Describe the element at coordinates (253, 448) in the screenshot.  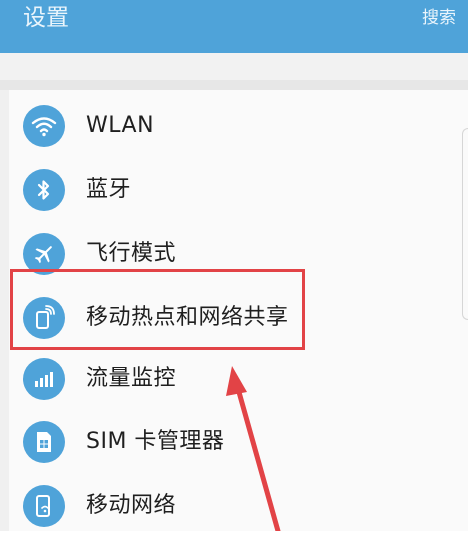
I see `annotation-arrow` at that location.